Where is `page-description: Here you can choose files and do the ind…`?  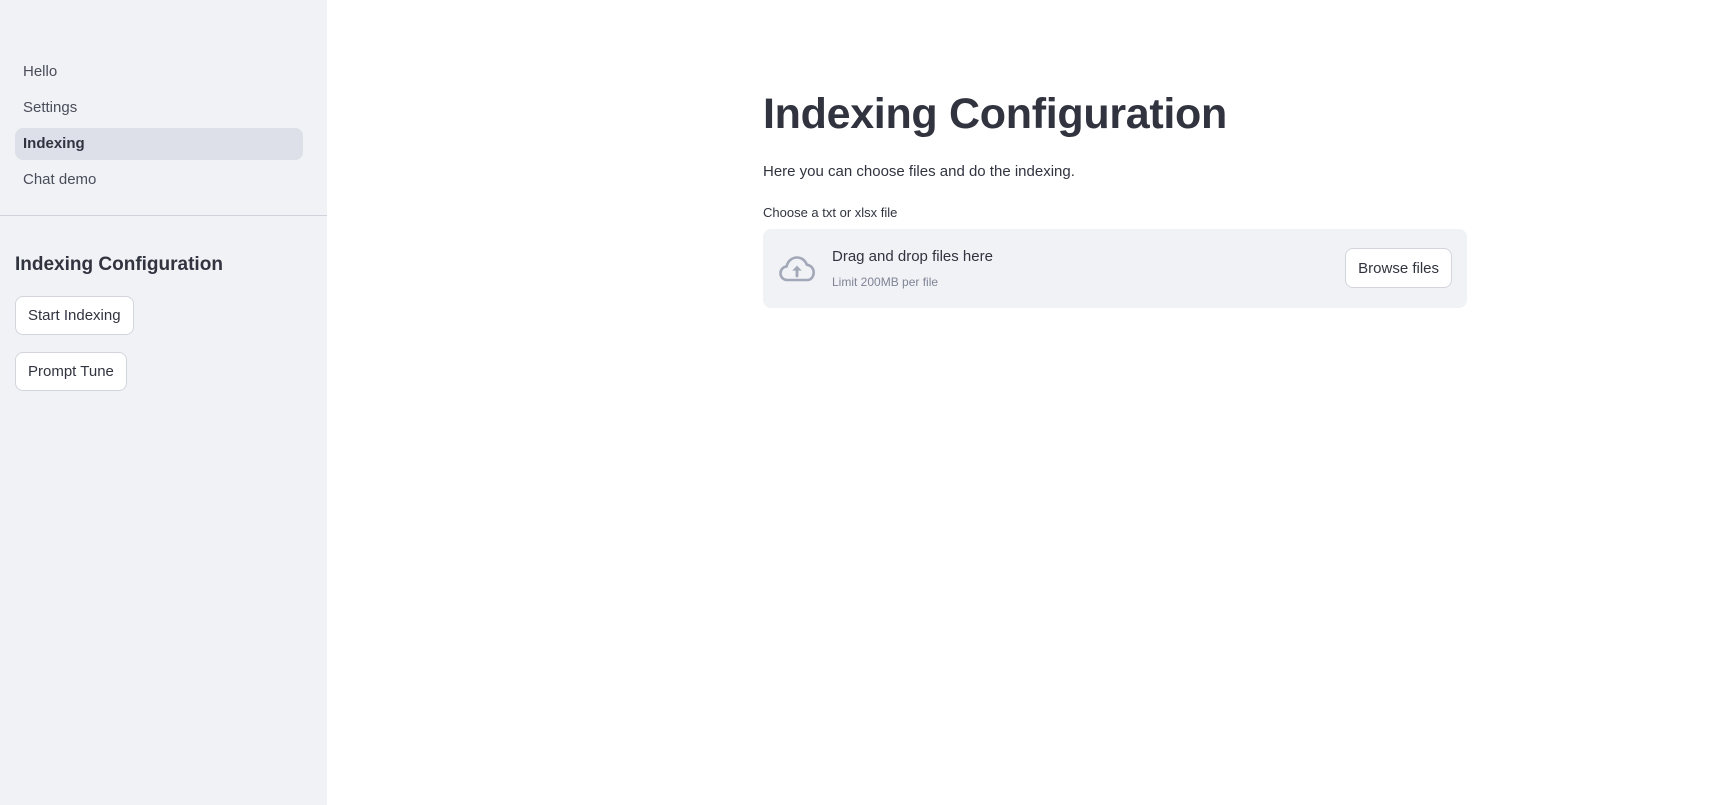
page-description: Here you can choose files and do the ind… is located at coordinates (919, 171).